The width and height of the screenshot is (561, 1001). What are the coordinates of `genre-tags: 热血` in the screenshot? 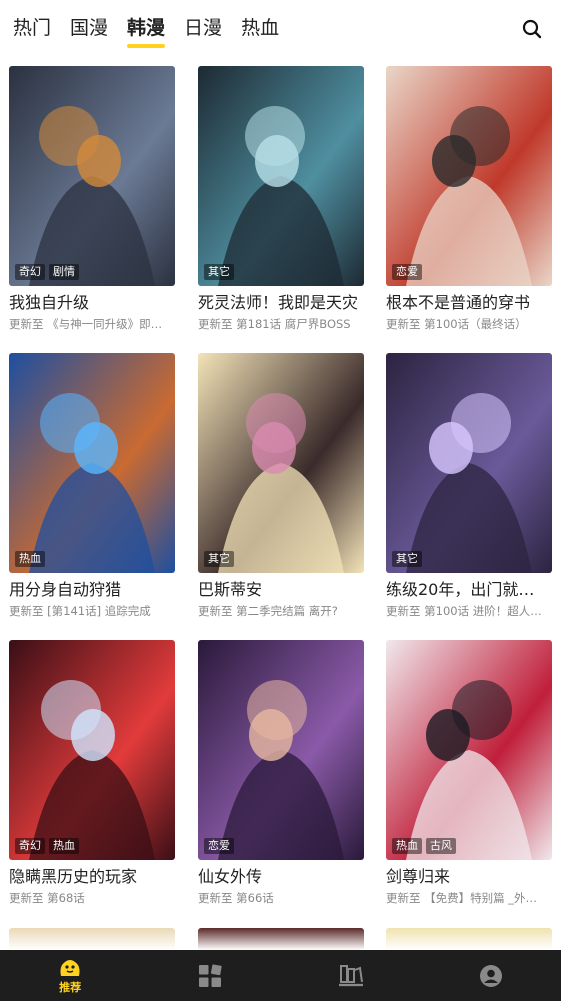 It's located at (30, 559).